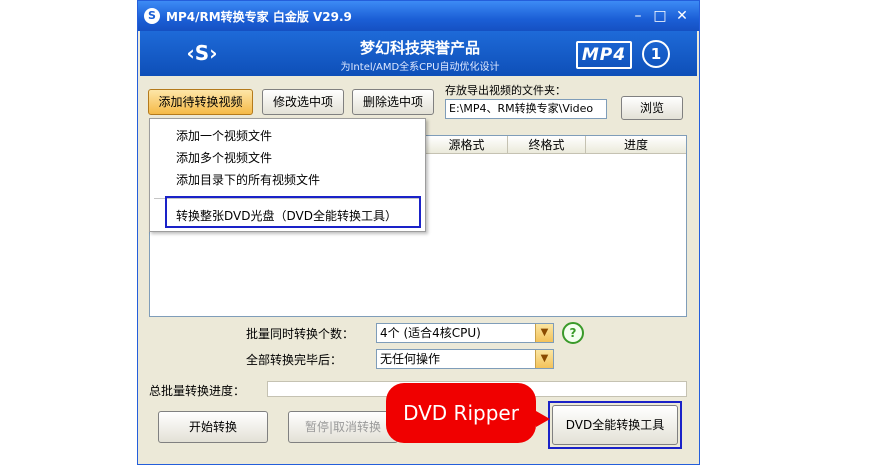 The width and height of the screenshot is (893, 467). Describe the element at coordinates (461, 413) in the screenshot. I see `dvd-ripper-callout: DVD Ripper` at that location.